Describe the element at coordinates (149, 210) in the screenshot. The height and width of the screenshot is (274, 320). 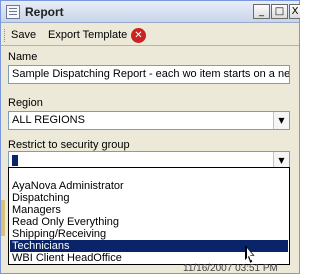
I see `dropdown-option: Managers` at that location.